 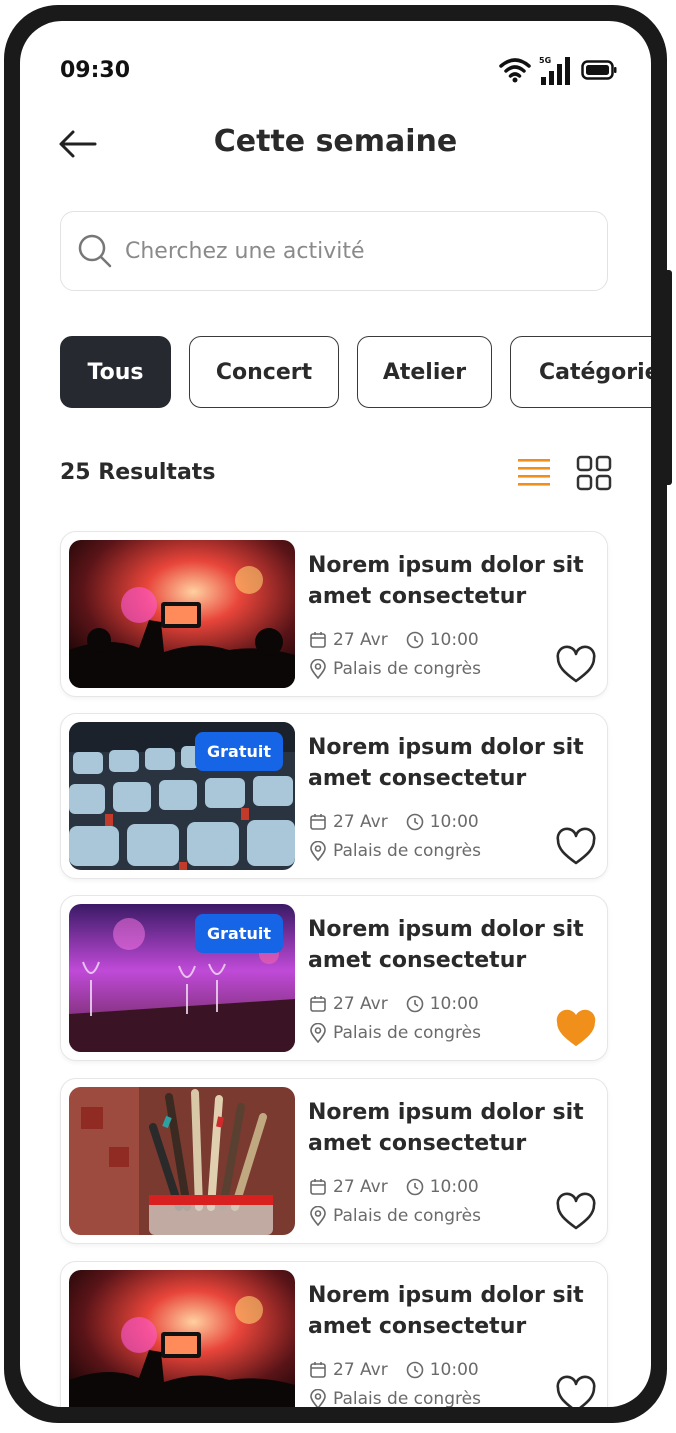 I want to click on search-input, so click(x=345, y=251).